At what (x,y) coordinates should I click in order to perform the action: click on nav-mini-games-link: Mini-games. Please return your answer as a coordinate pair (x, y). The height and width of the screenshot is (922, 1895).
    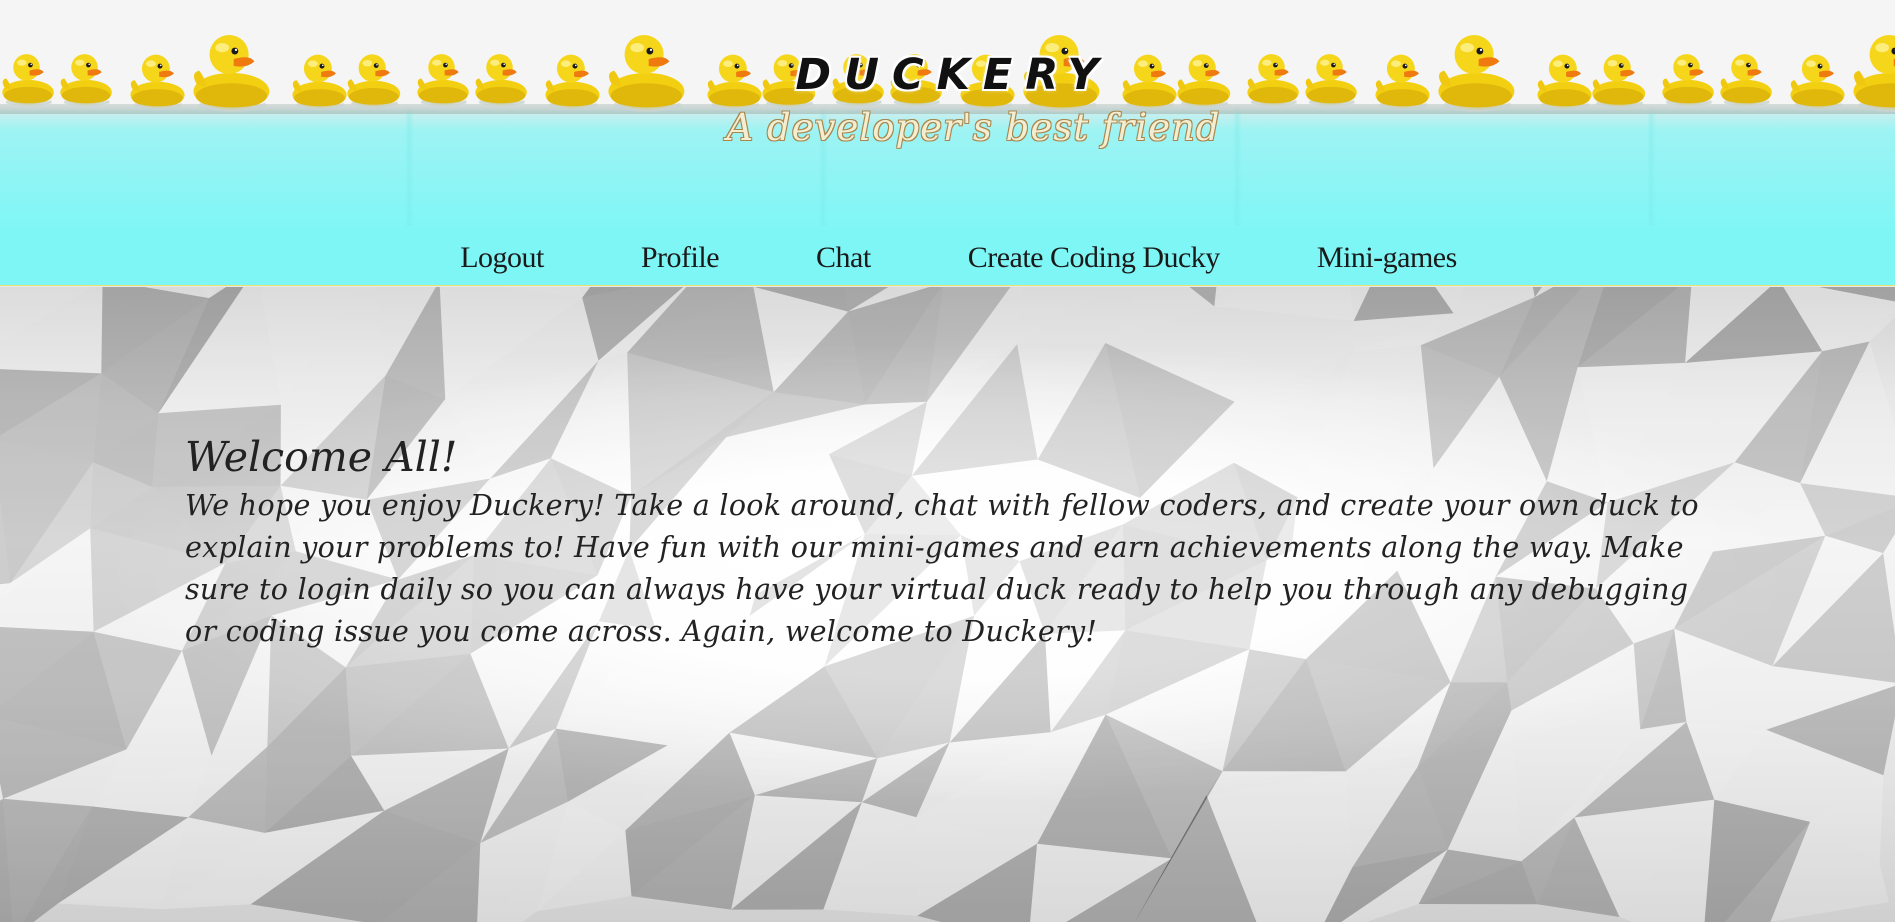
    Looking at the image, I should click on (1387, 258).